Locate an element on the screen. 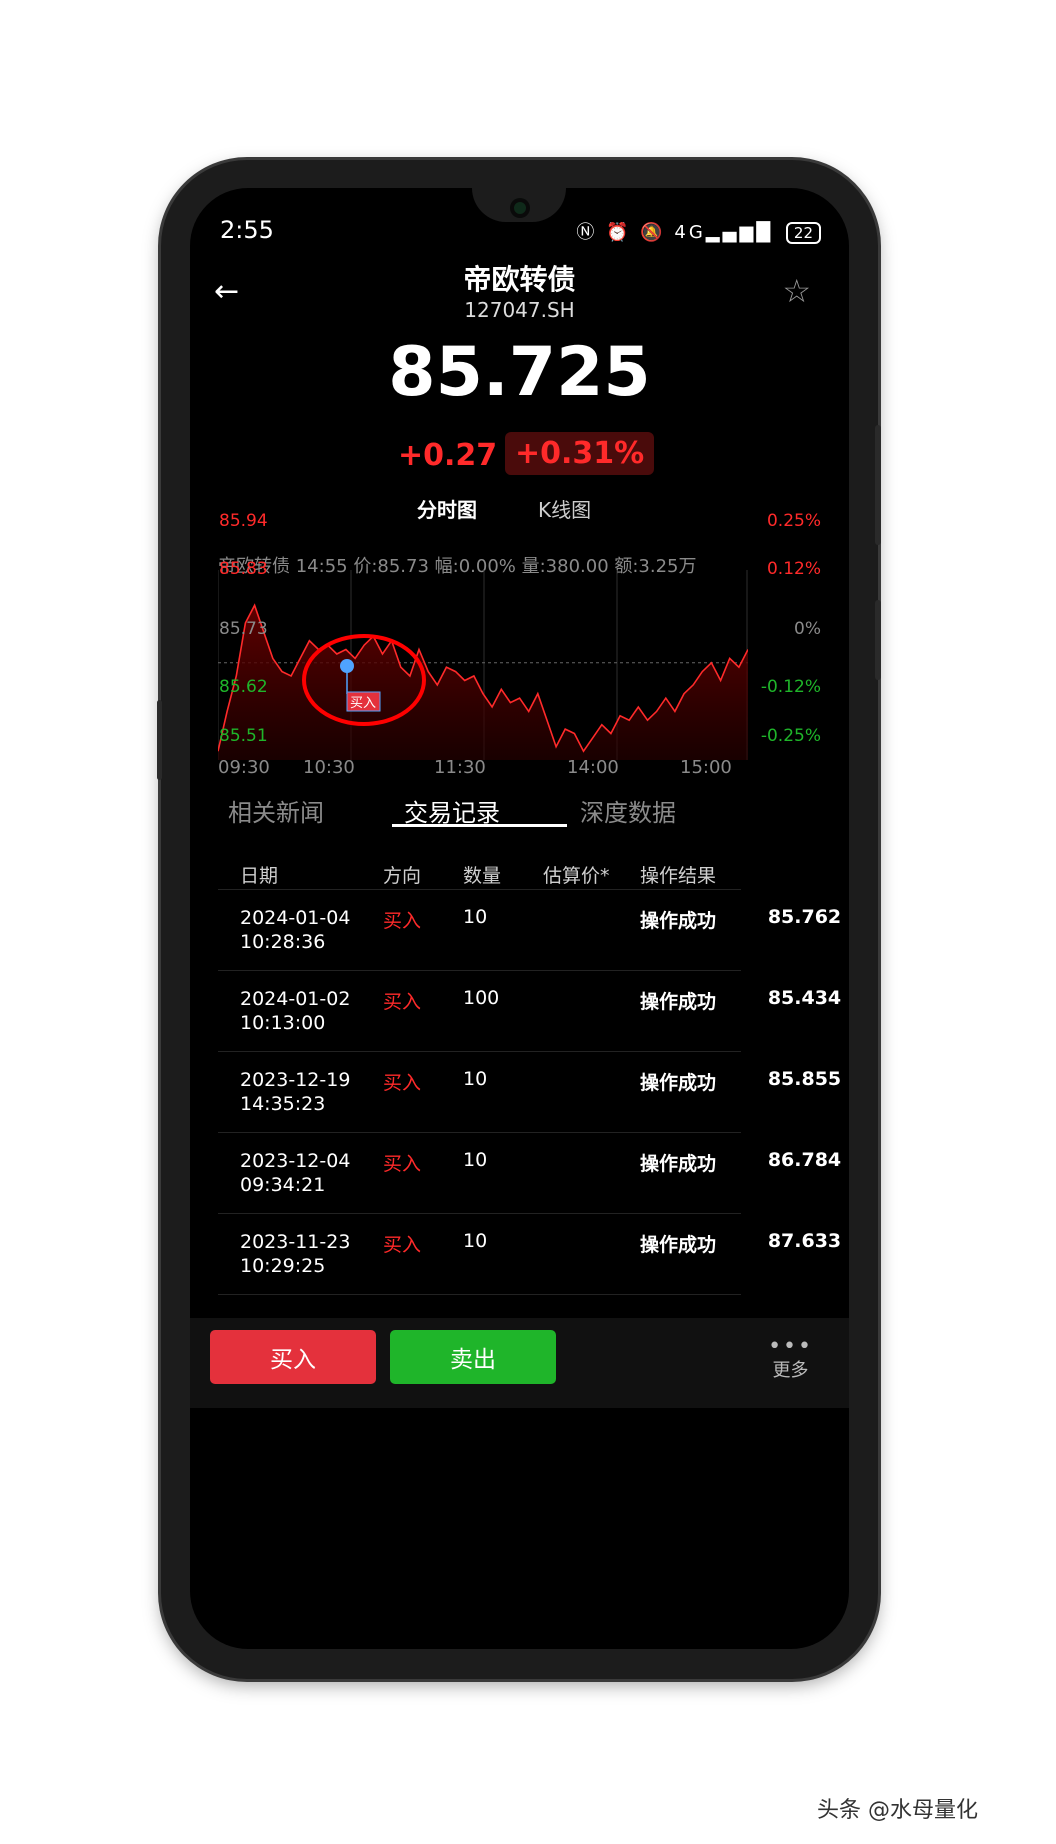 The width and height of the screenshot is (1056, 1844). y-tick-left-3: 85.62 is located at coordinates (243, 687).